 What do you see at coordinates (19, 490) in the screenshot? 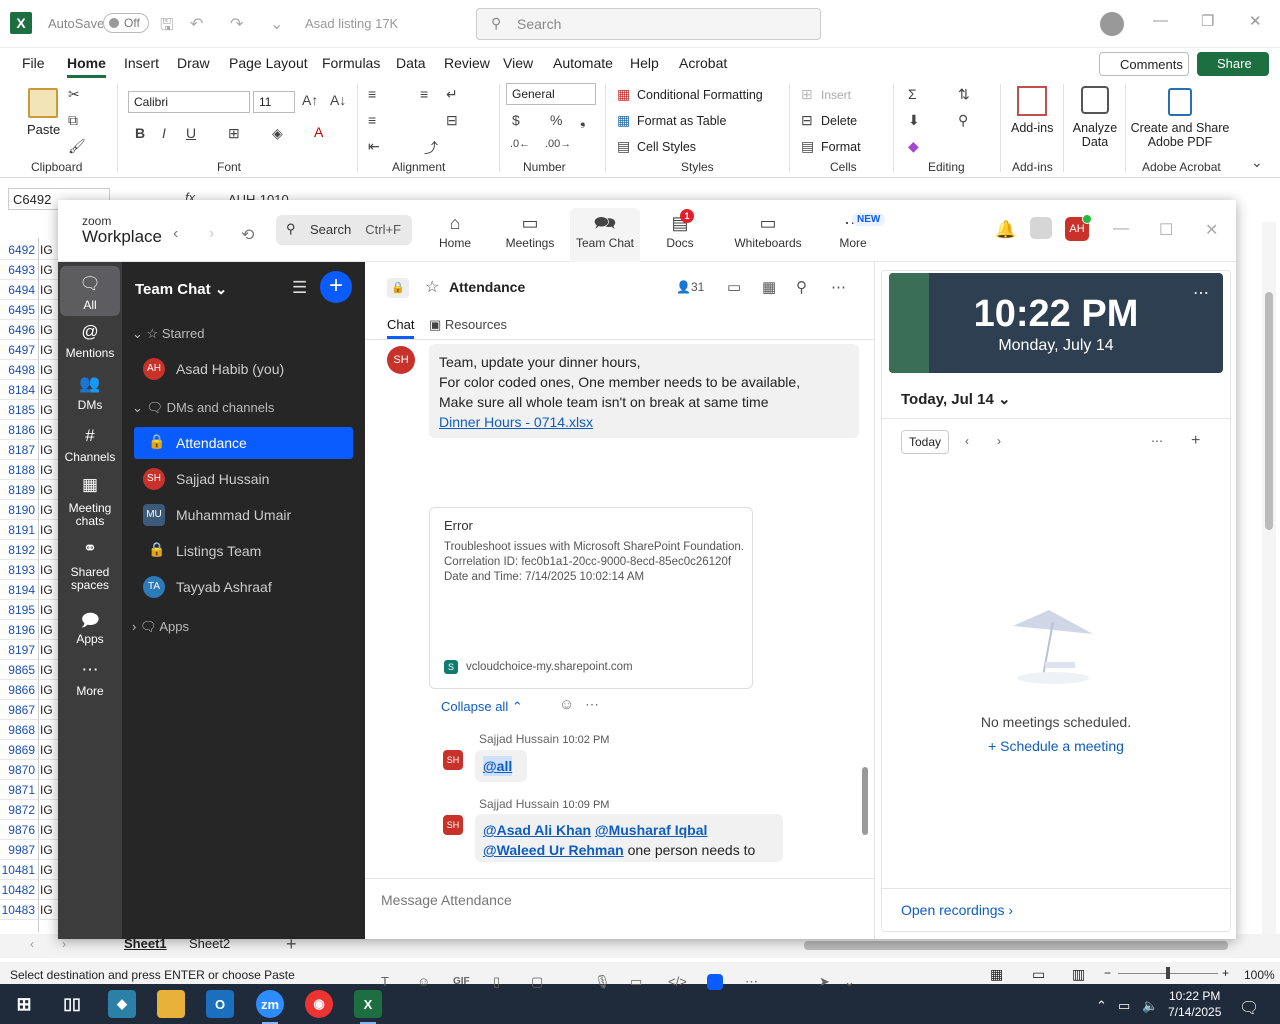
I see `row-header: 8189` at bounding box center [19, 490].